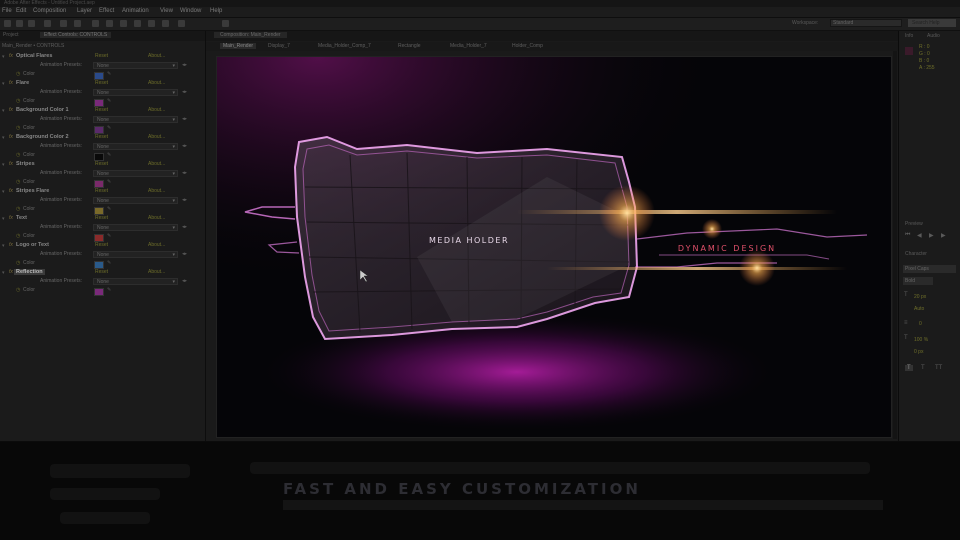 This screenshot has width=960, height=540. What do you see at coordinates (920, 297) in the screenshot?
I see `font-size-value: 20 px` at bounding box center [920, 297].